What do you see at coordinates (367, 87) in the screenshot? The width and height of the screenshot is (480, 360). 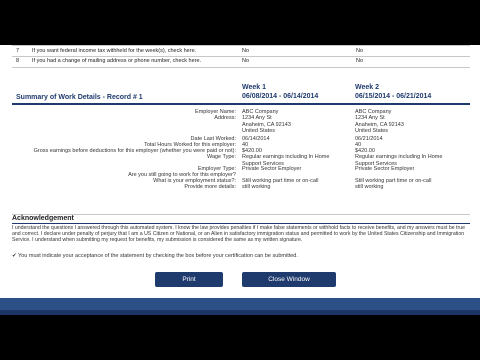 I see `week2-heading: Week 2` at bounding box center [367, 87].